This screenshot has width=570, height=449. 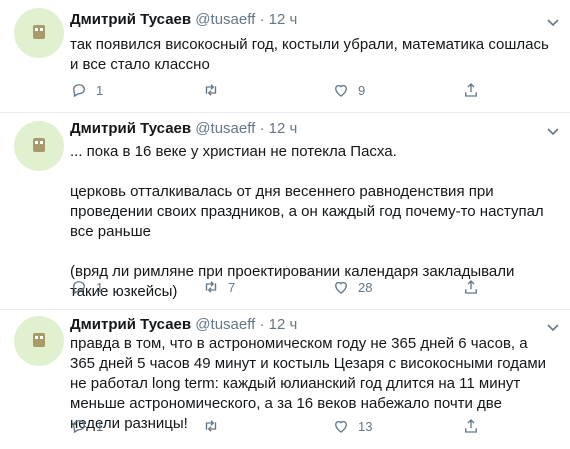 I want to click on like-count: 28, so click(x=365, y=287).